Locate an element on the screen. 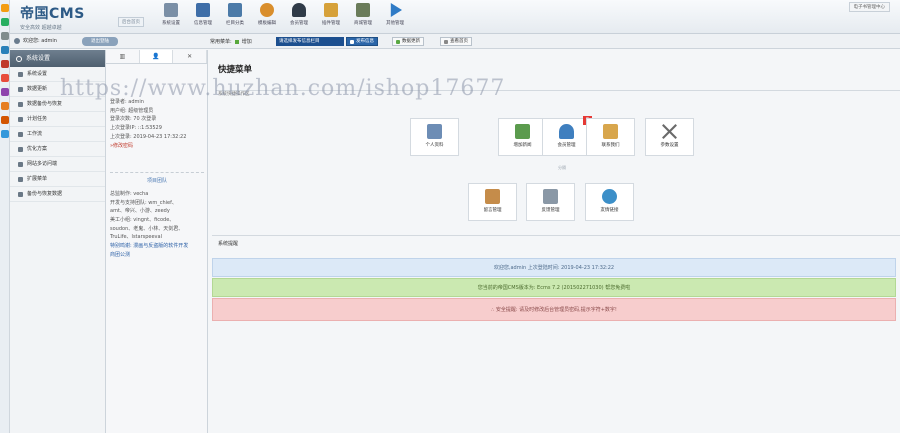  login-alert: 欢迎您,admin 上次登陆时间: 2019-04-23 17:32:22 is located at coordinates (554, 267).